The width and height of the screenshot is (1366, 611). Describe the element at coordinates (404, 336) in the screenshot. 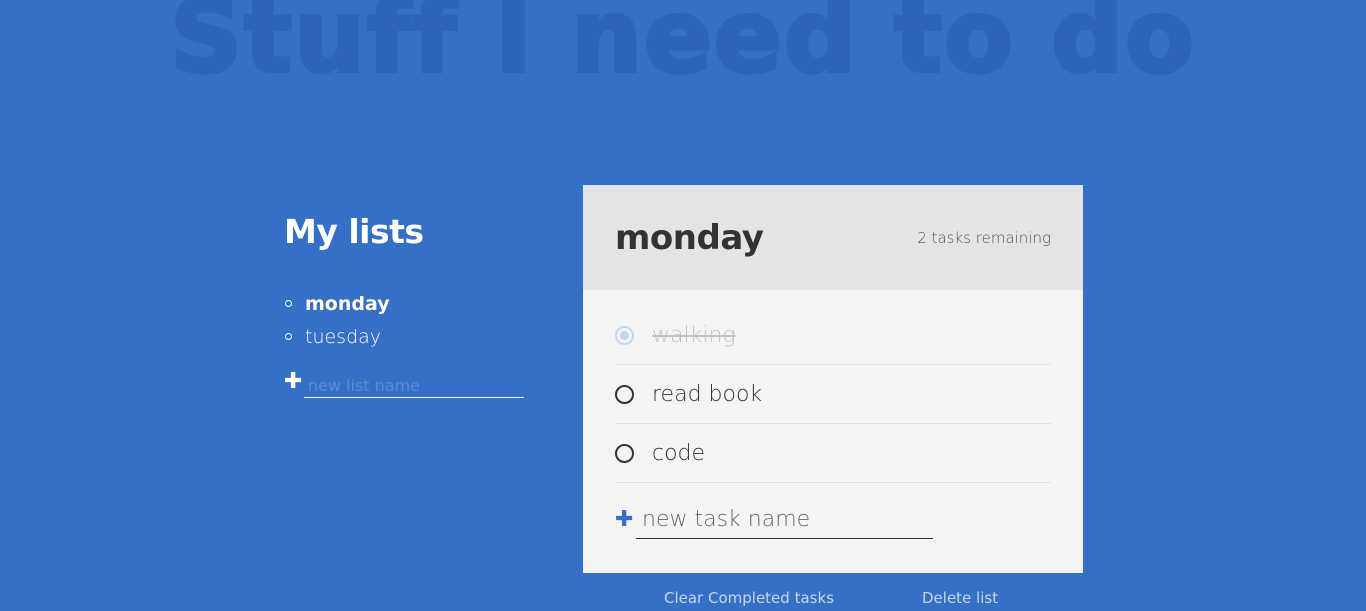

I see `list-item-tuesday: tuesday` at that location.